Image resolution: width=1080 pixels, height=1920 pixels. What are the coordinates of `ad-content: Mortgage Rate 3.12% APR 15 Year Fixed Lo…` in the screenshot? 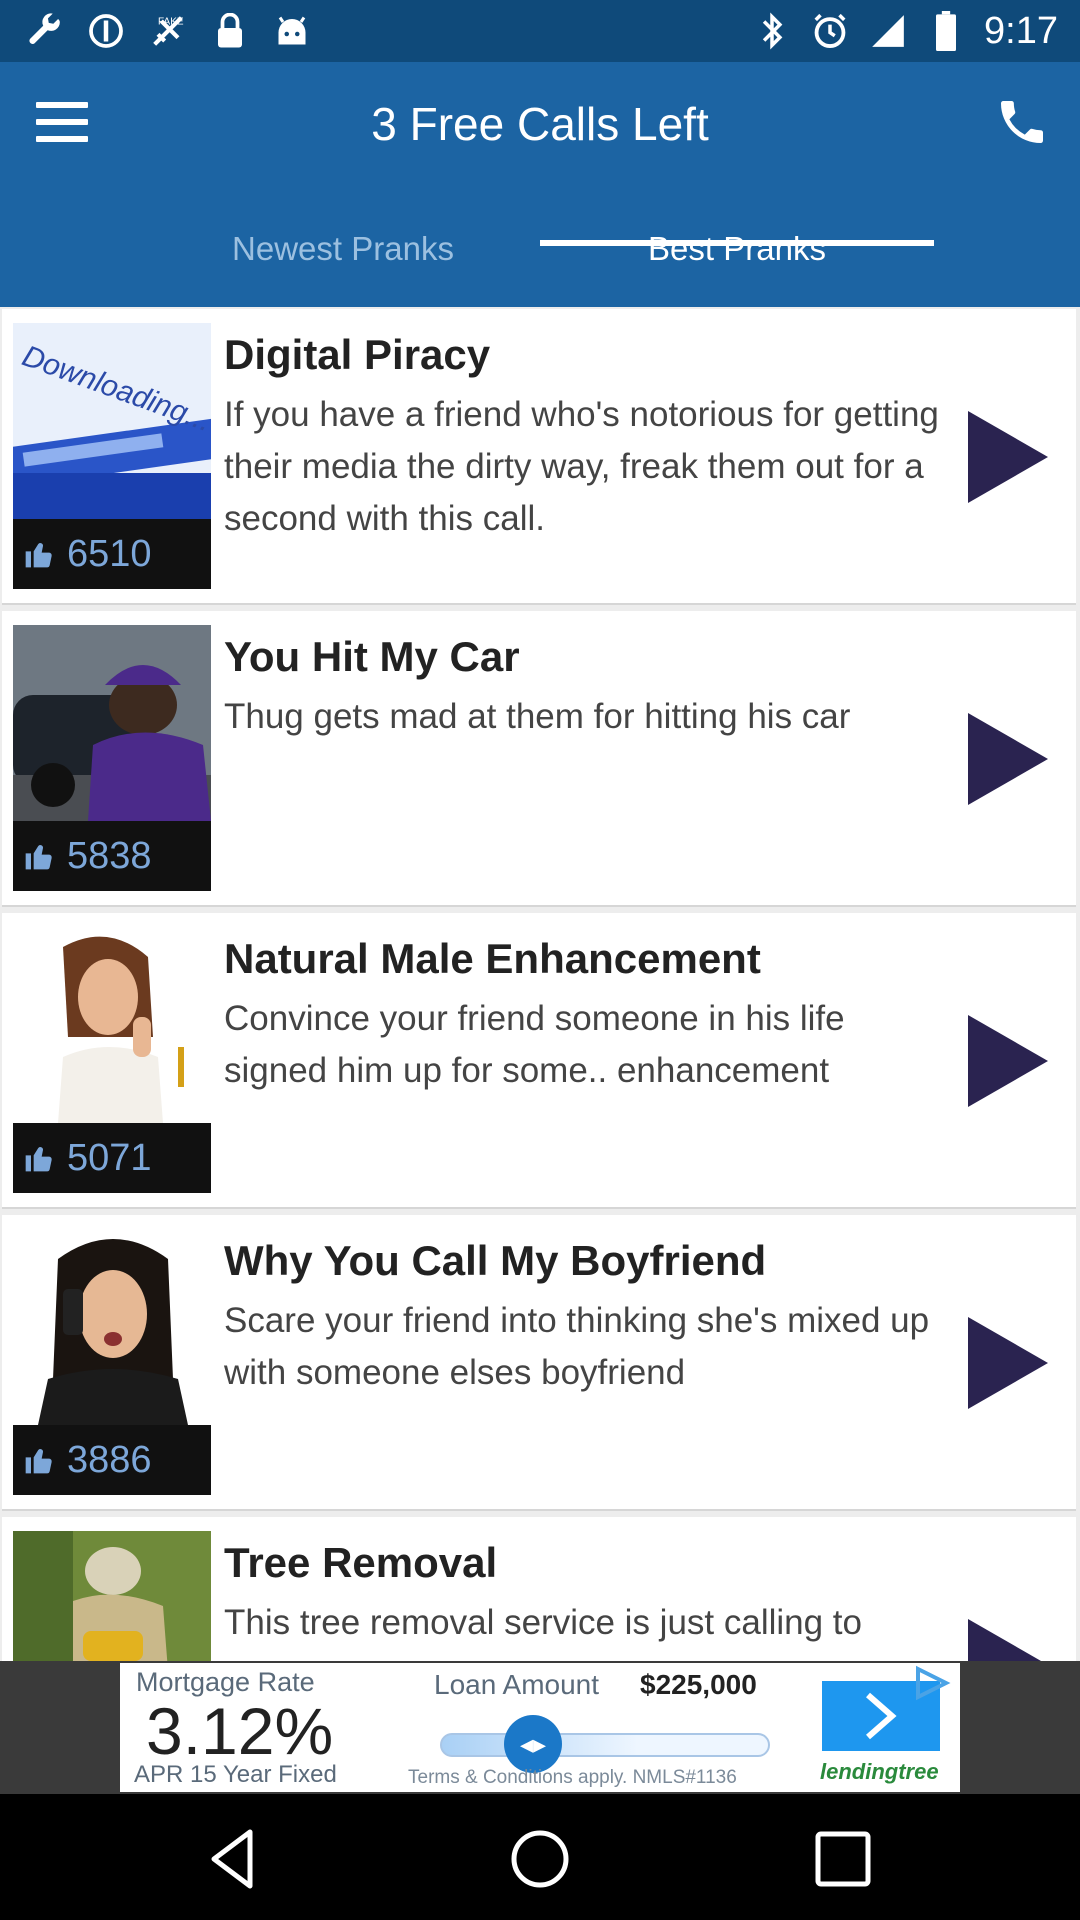 It's located at (540, 1727).